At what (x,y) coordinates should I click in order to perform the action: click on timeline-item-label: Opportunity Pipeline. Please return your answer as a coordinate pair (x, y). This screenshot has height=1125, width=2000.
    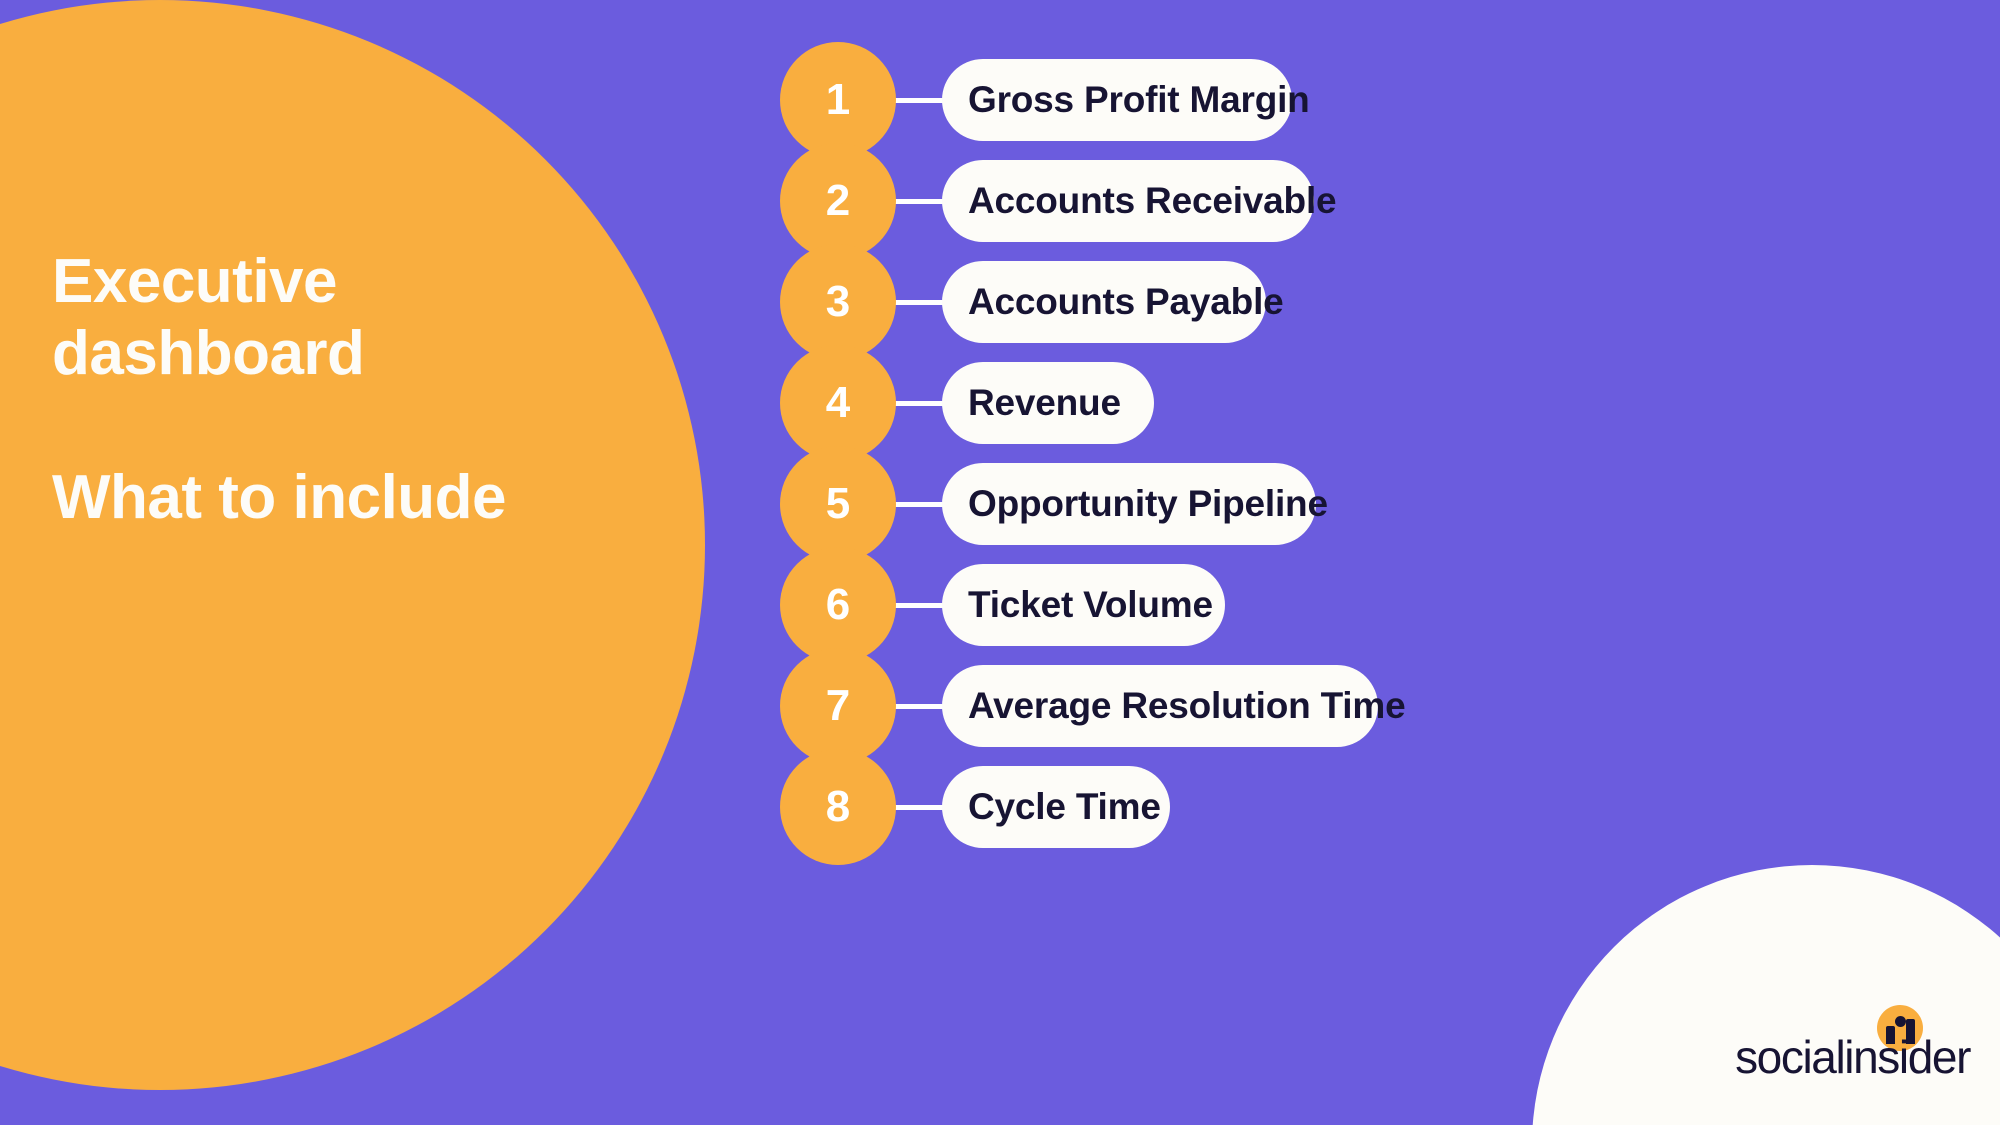
    Looking at the image, I should click on (1148, 503).